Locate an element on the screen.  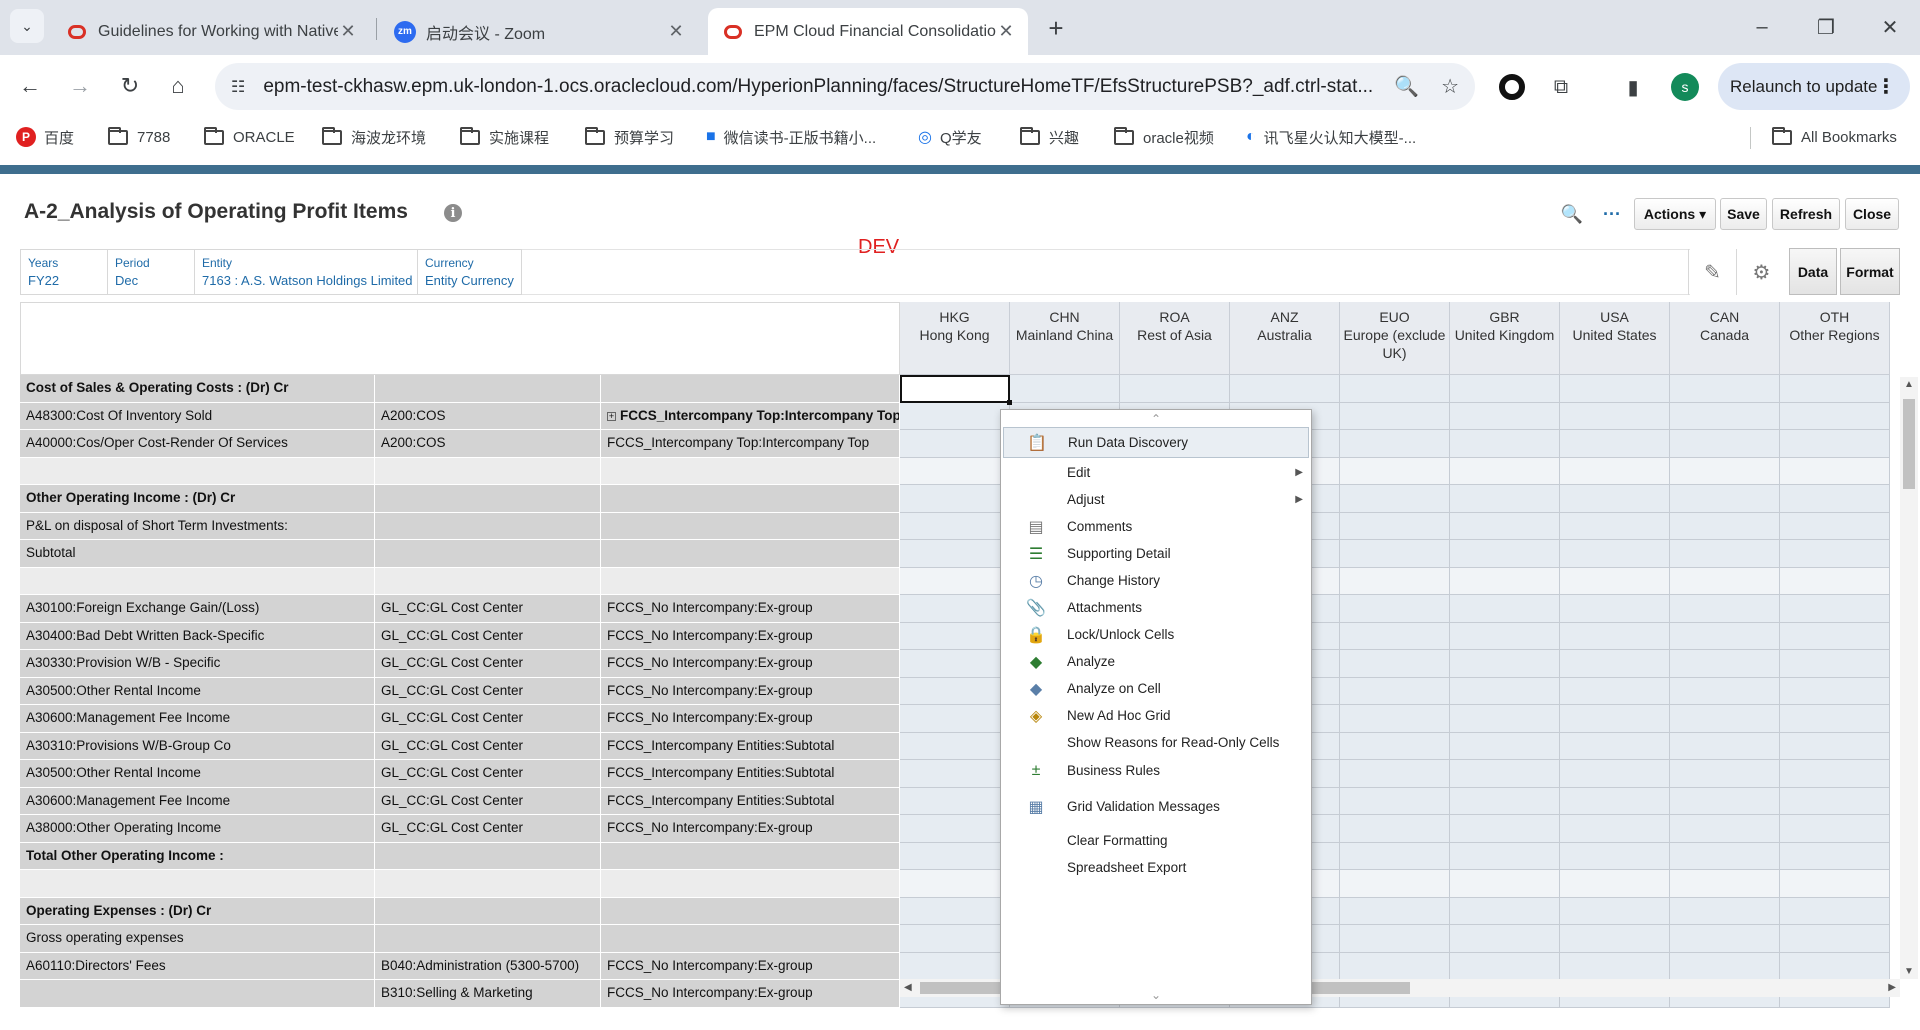
column-header-hkg: HKG Hong Kong is located at coordinates (955, 338).